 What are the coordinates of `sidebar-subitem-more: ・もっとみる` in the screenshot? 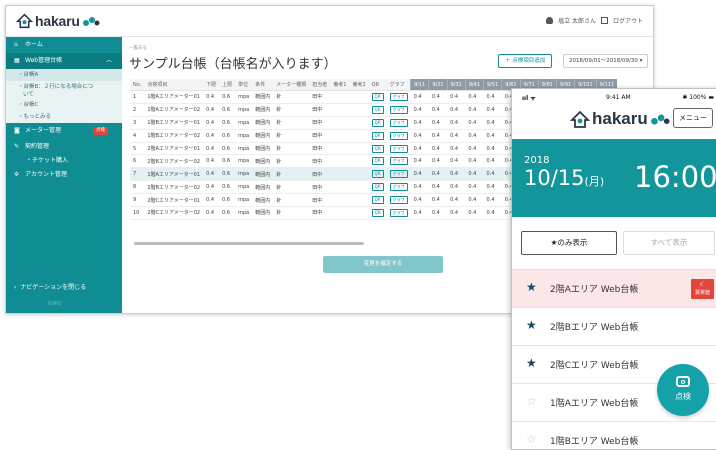 It's located at (64, 117).